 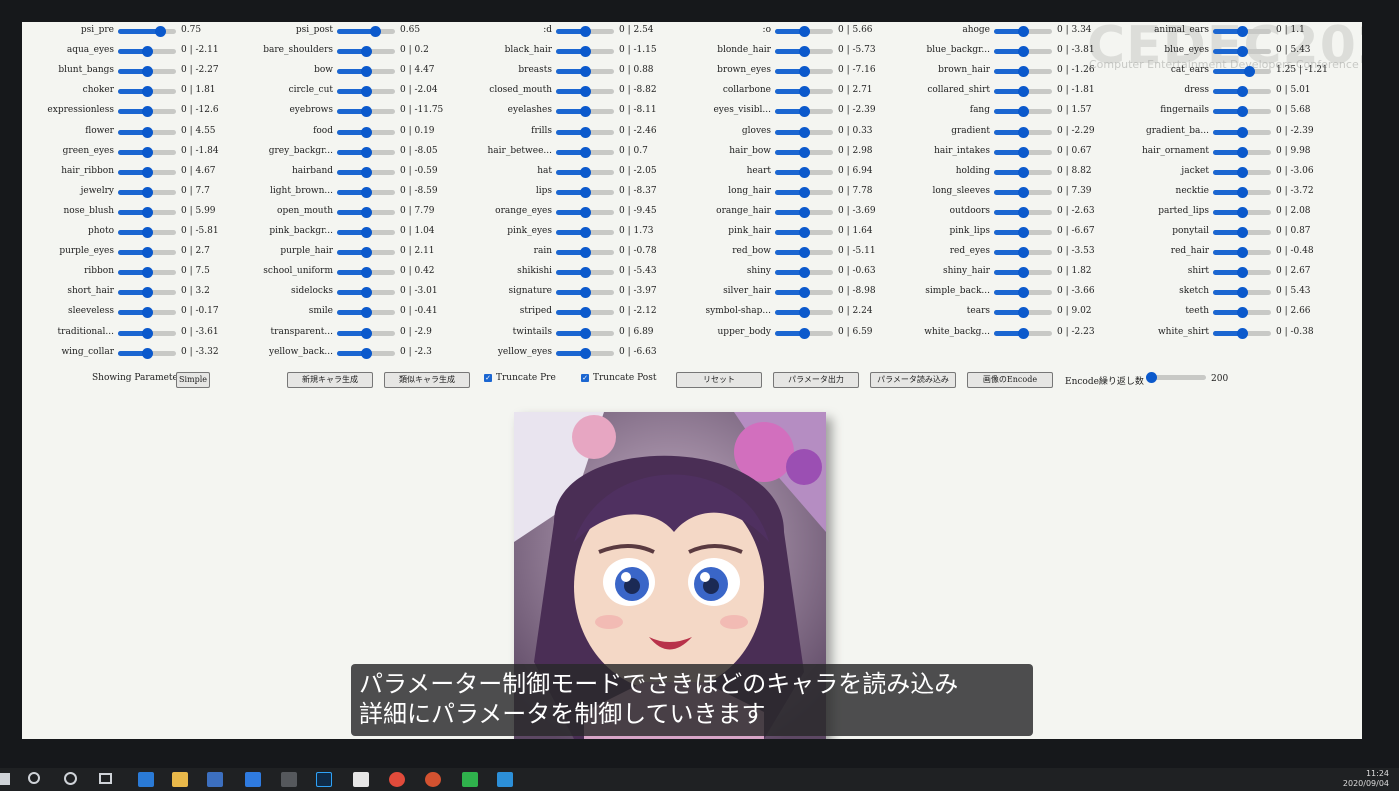 What do you see at coordinates (488, 378) in the screenshot?
I see `truncate-pre-checkbox: ✓` at bounding box center [488, 378].